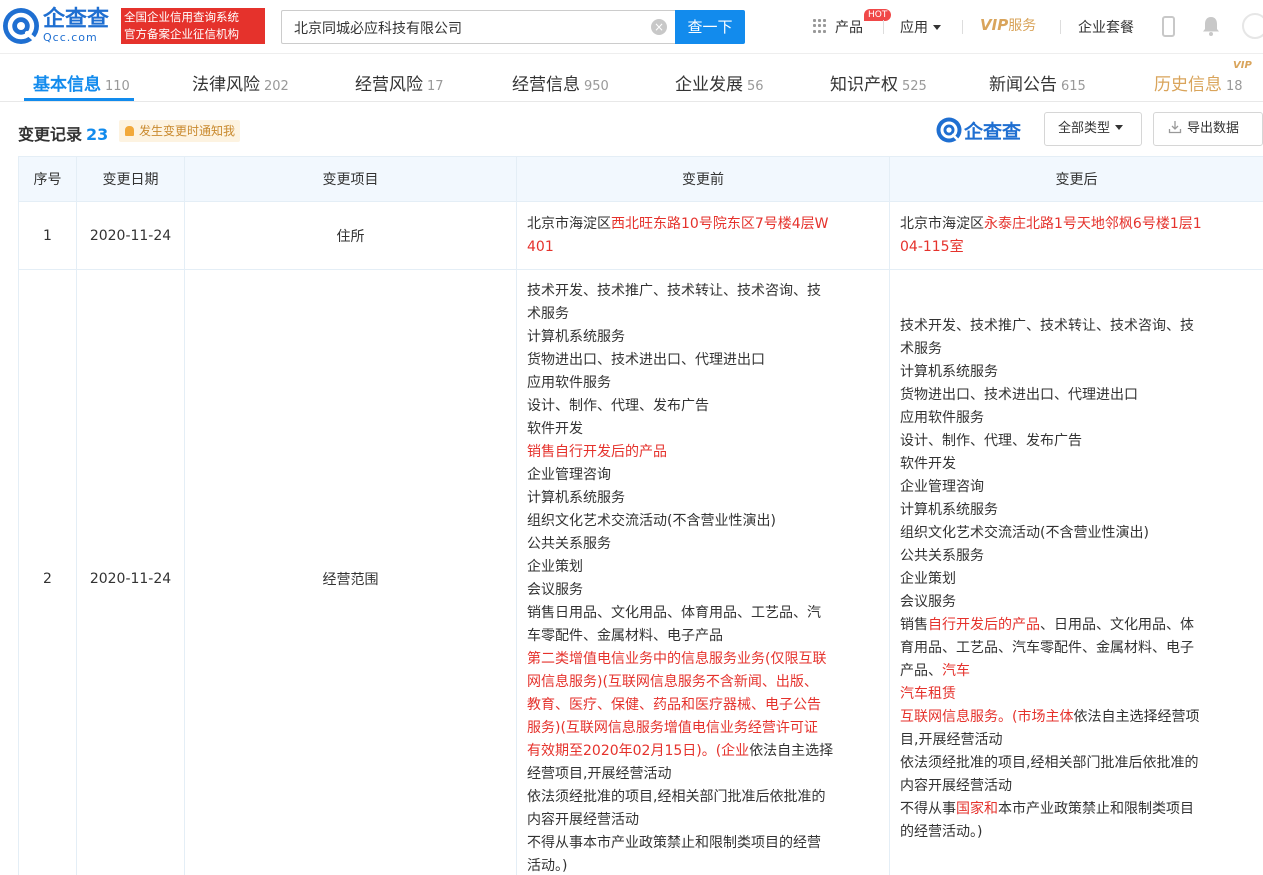  I want to click on tab-label: 经营信息, so click(546, 85).